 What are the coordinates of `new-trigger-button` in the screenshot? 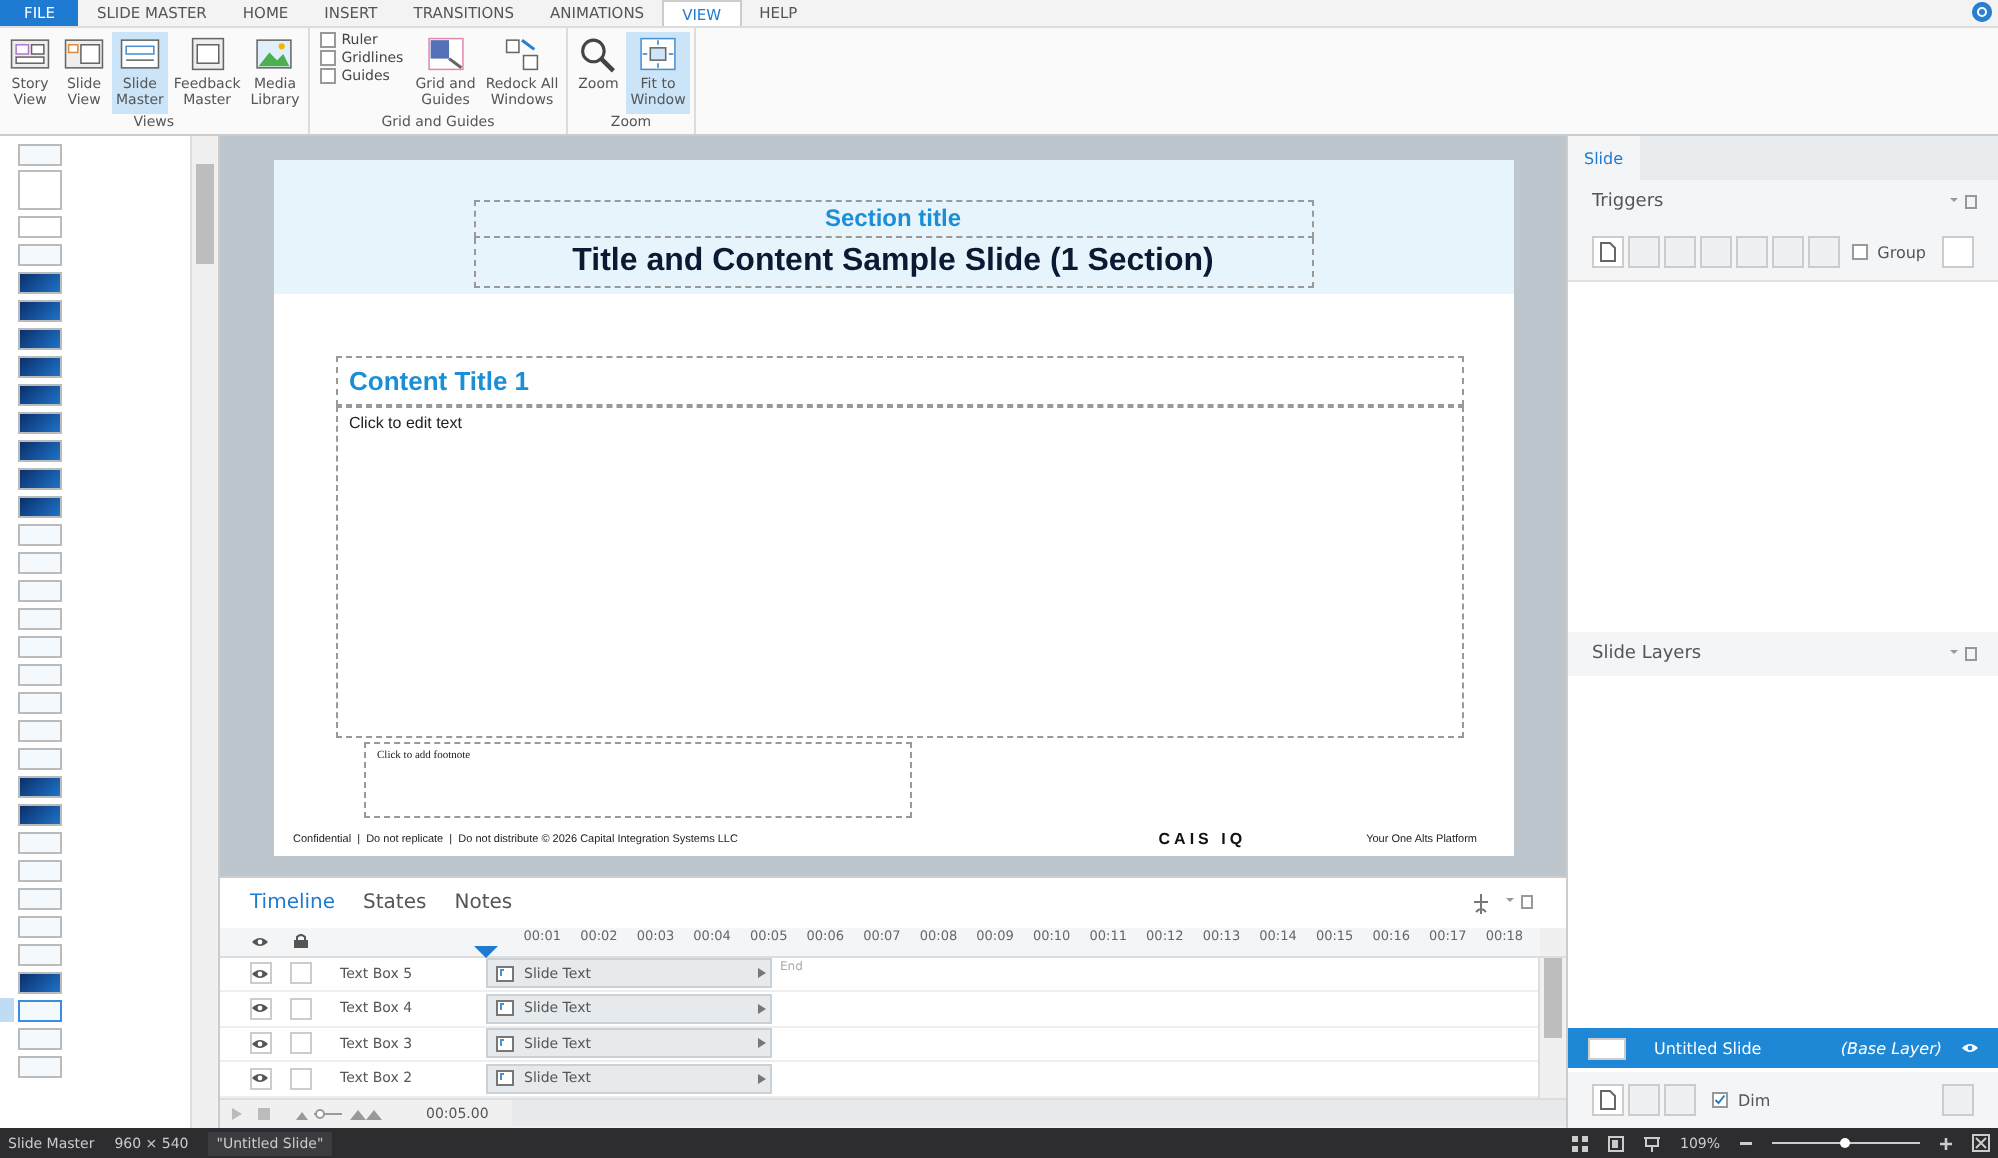 It's located at (1608, 252).